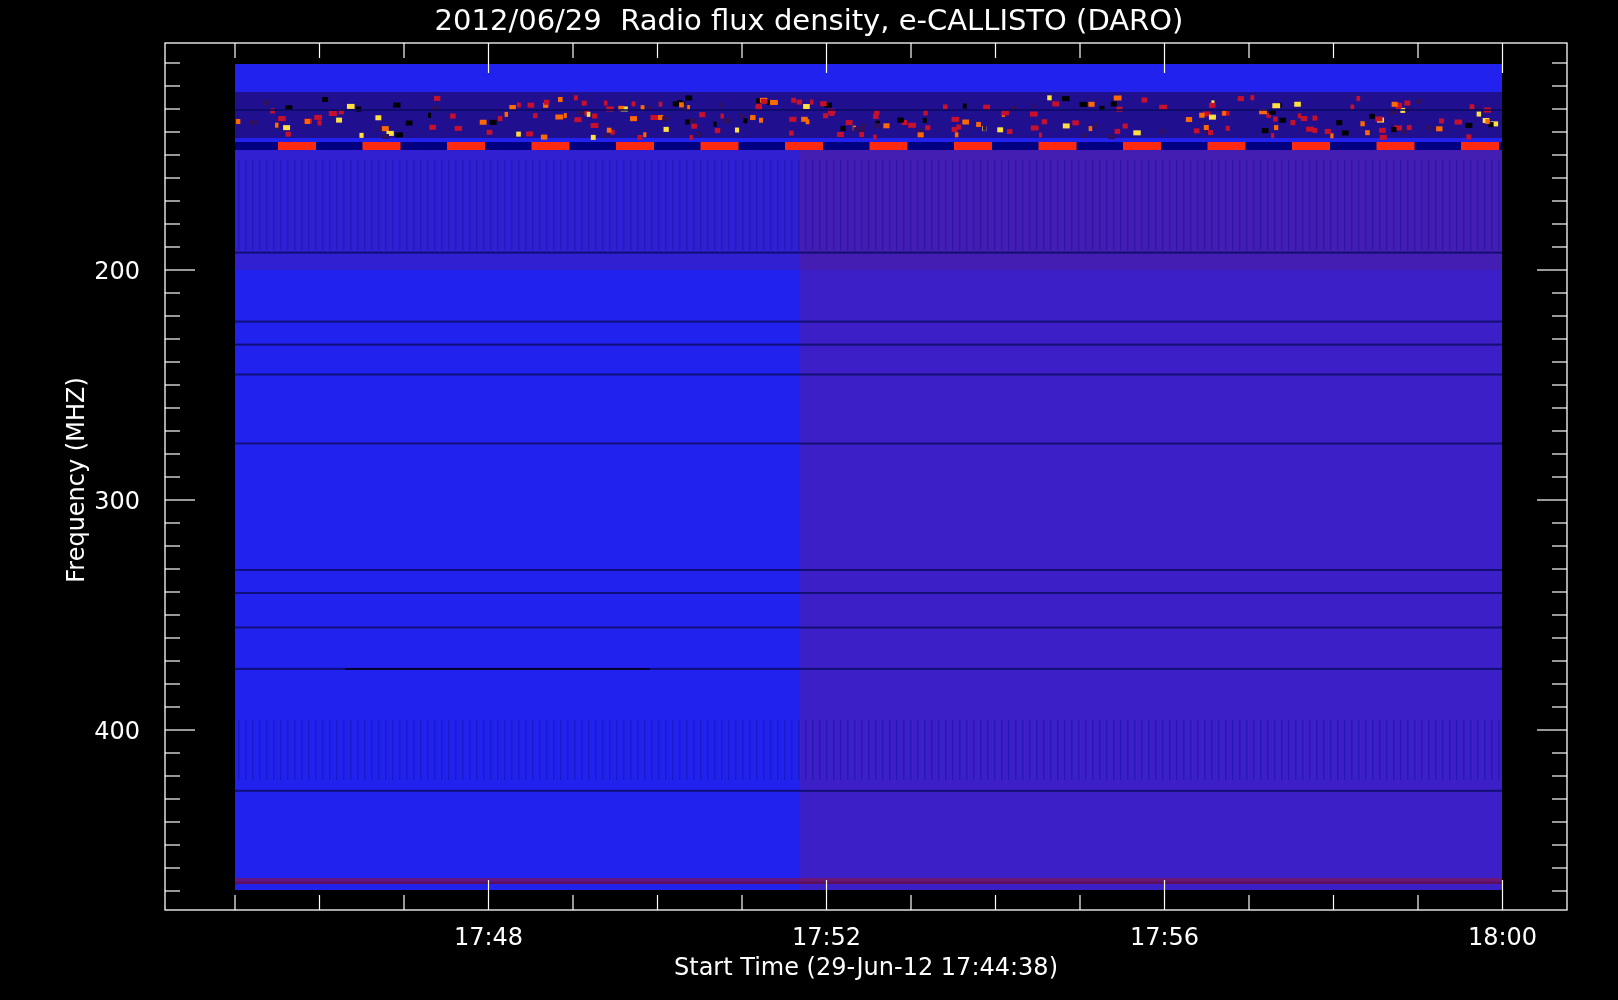 The height and width of the screenshot is (1000, 1618). I want to click on y-tick-label: 300, so click(117, 501).